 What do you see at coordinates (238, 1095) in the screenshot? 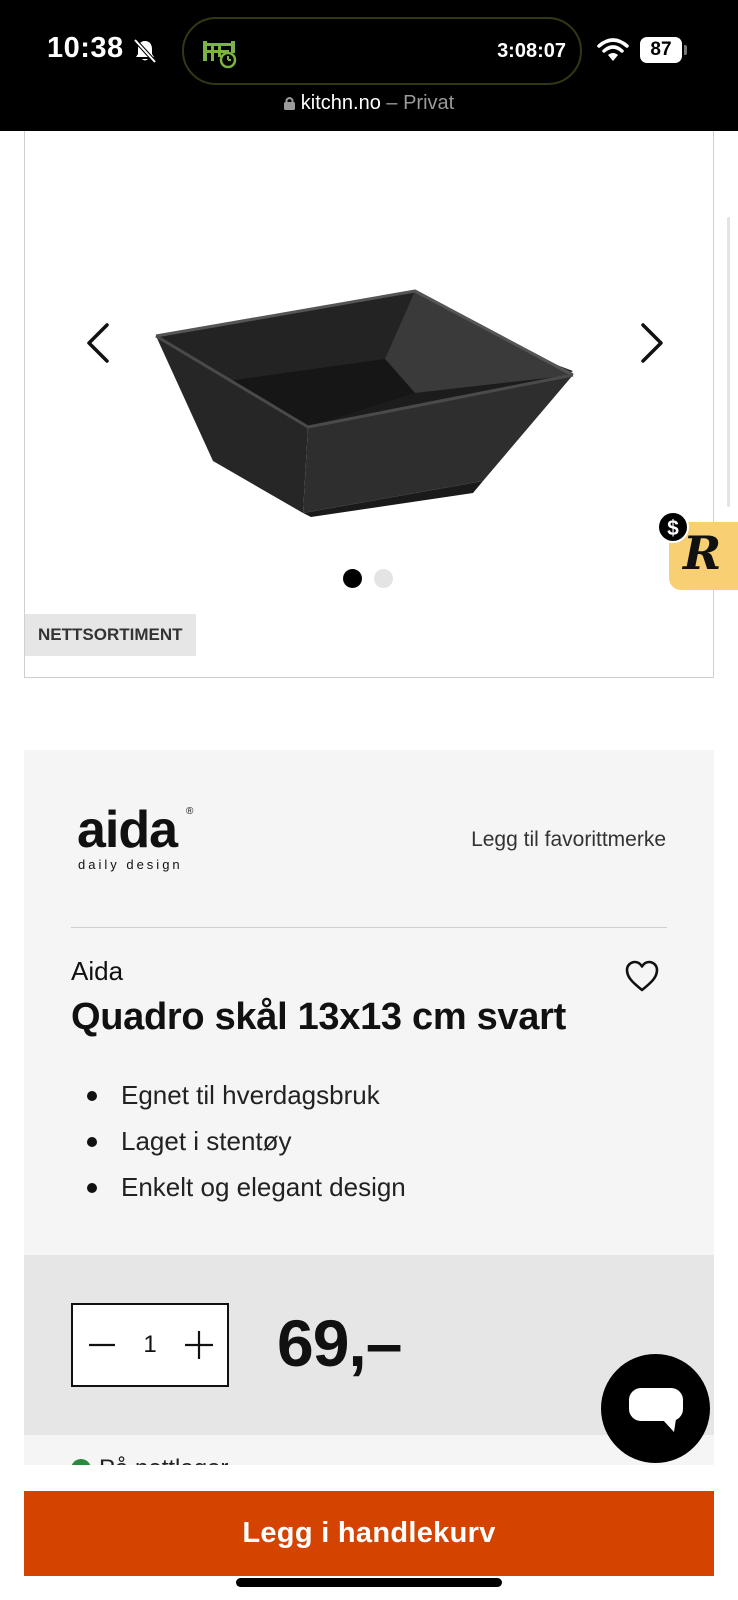
I see `feature-item: Egnet til hverdagsbruk` at bounding box center [238, 1095].